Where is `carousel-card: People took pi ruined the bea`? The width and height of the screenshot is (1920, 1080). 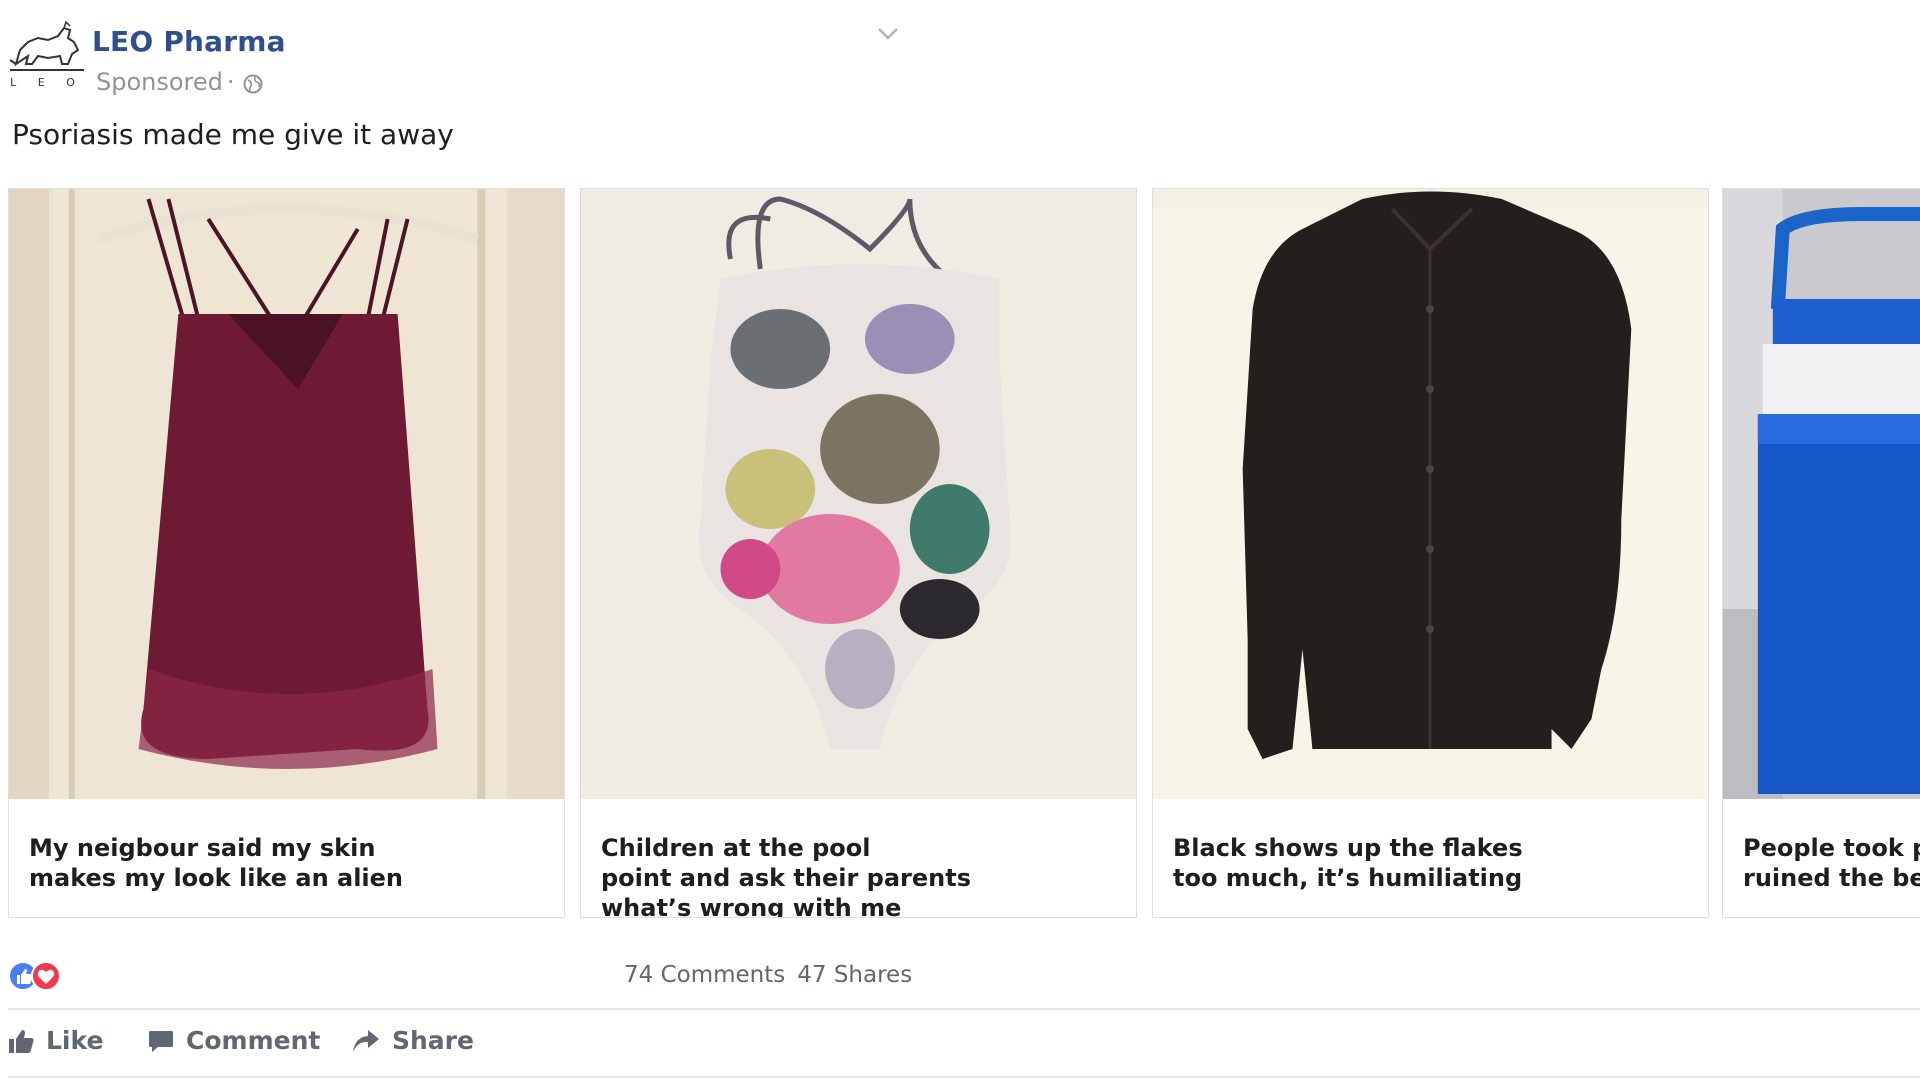
carousel-card: People took pi ruined the bea is located at coordinates (1821, 553).